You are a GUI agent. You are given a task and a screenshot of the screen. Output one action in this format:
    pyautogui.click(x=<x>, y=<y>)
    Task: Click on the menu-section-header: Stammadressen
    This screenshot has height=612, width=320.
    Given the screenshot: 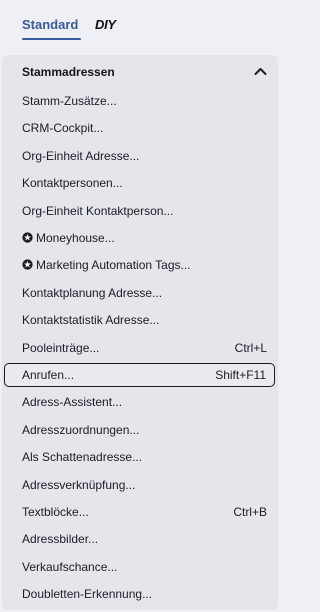 What is the action you would take?
    pyautogui.click(x=140, y=72)
    